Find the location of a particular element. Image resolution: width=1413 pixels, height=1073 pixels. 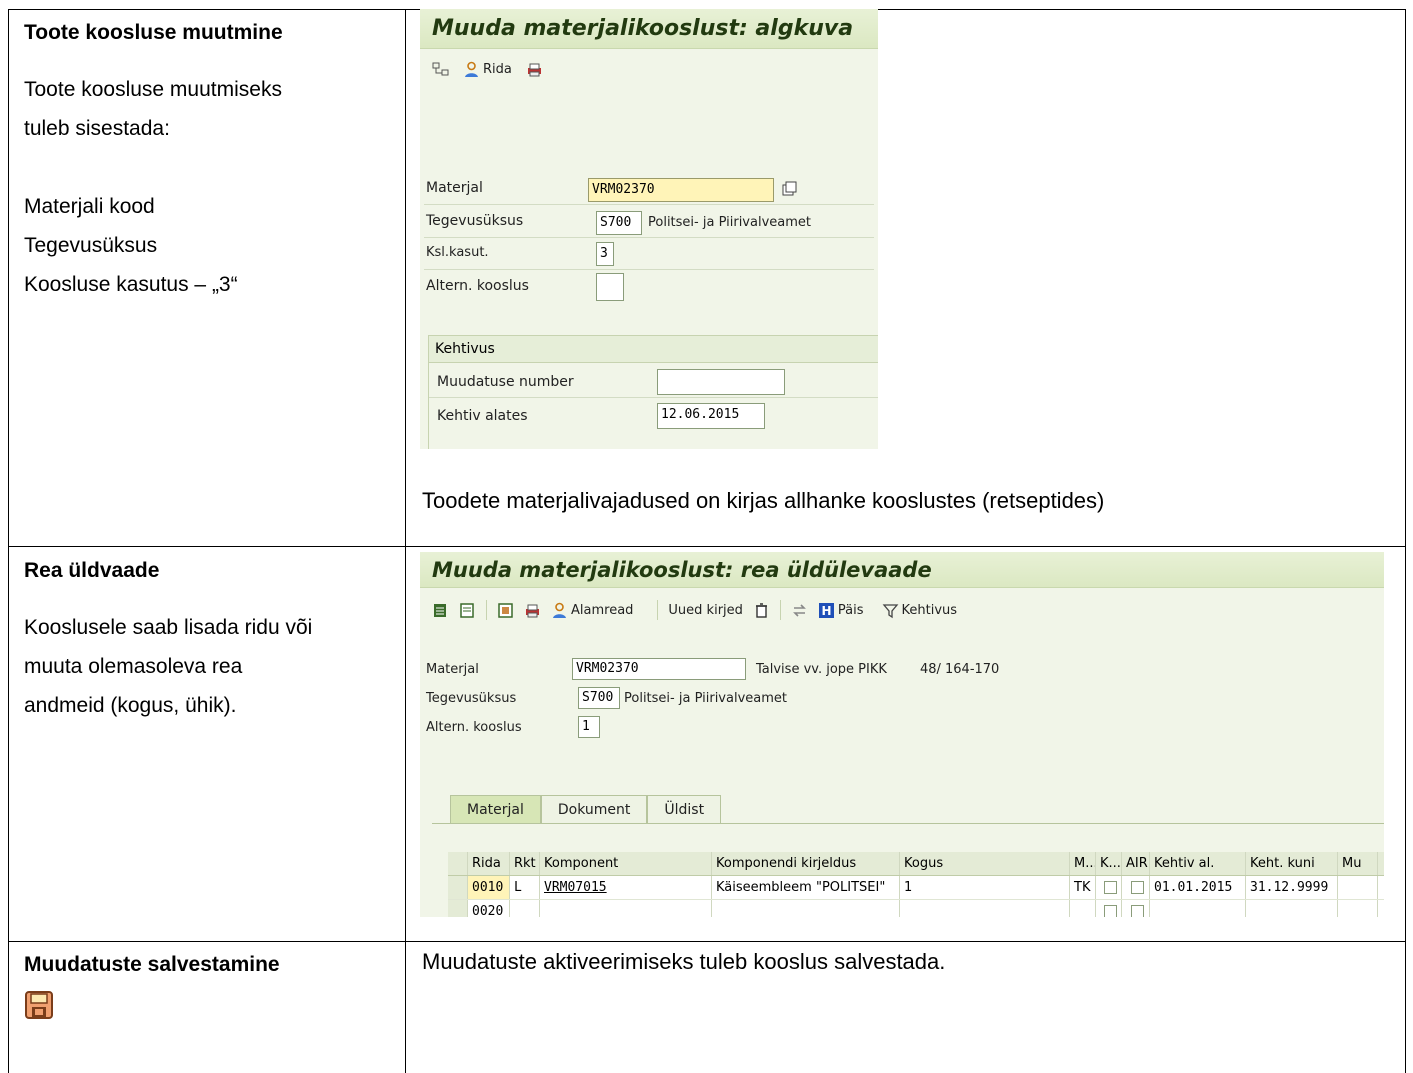

copy-icon is located at coordinates (790, 189).